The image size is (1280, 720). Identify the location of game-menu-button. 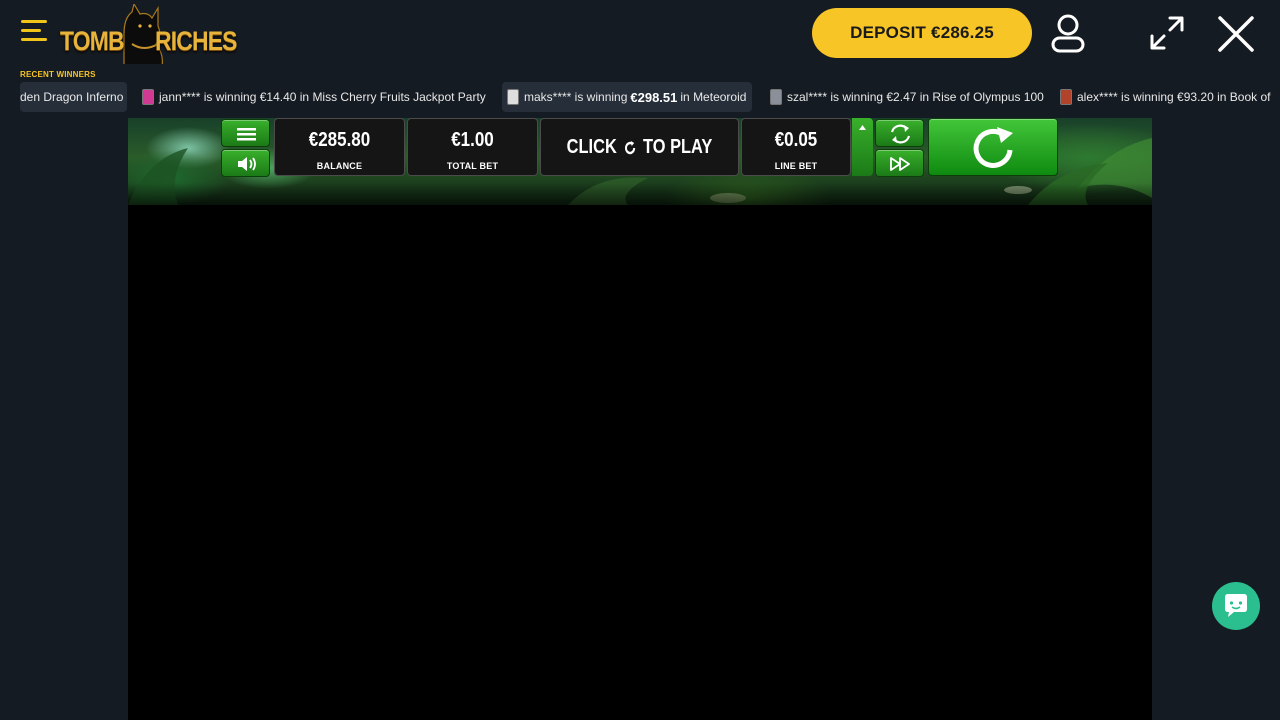
(245, 133).